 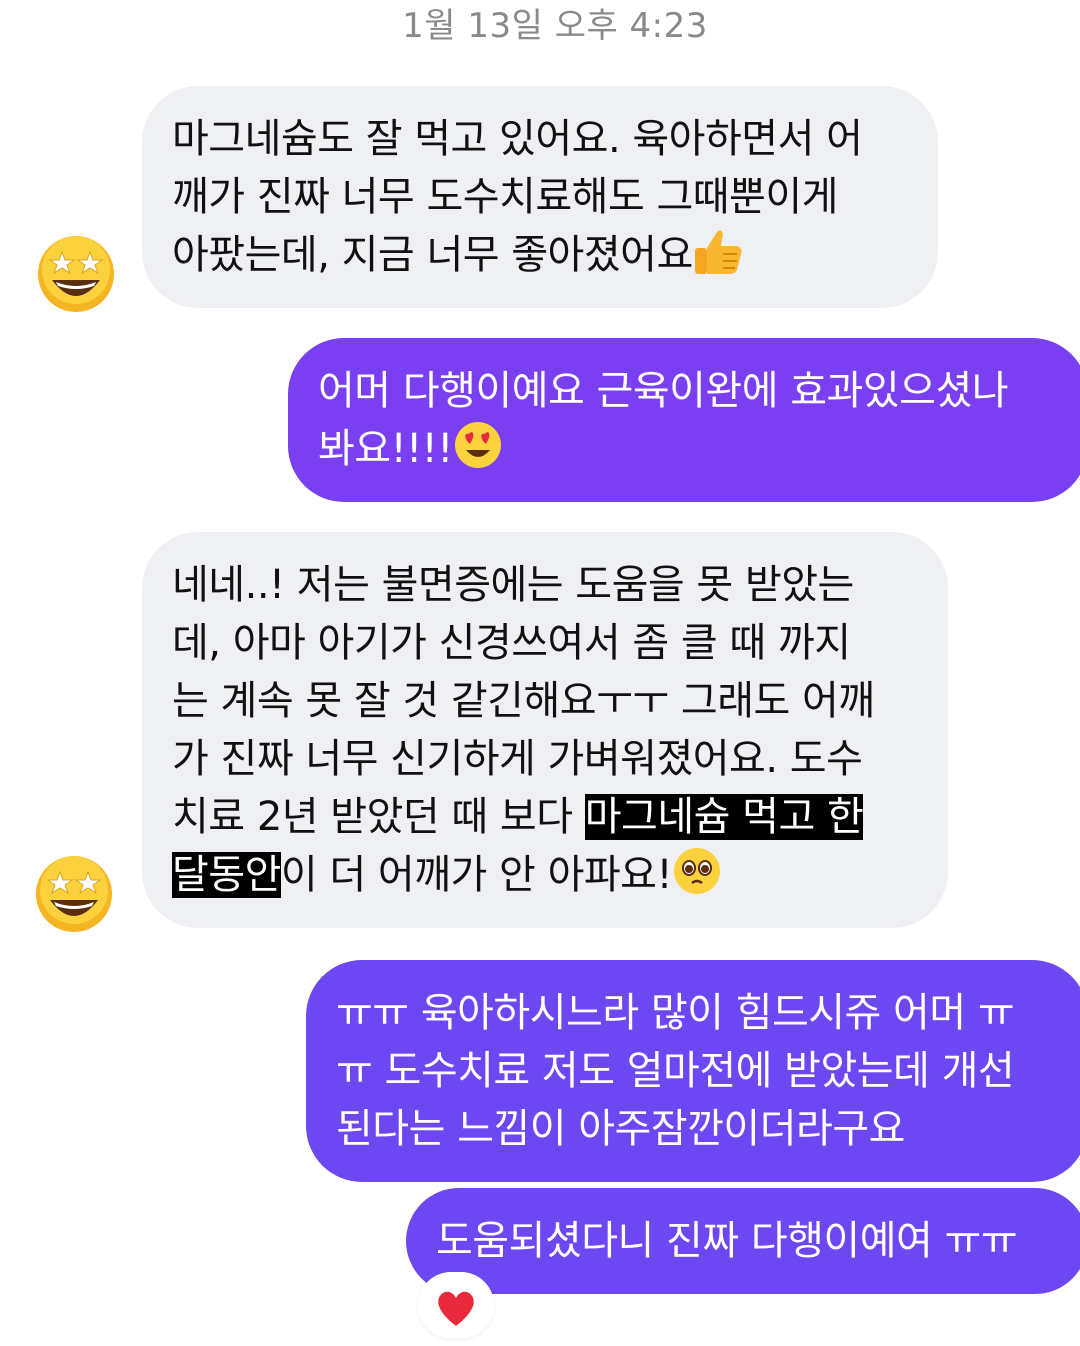 I want to click on message-line: 된다는 느낌이 아주잠깐이더라구요, so click(x=620, y=1129).